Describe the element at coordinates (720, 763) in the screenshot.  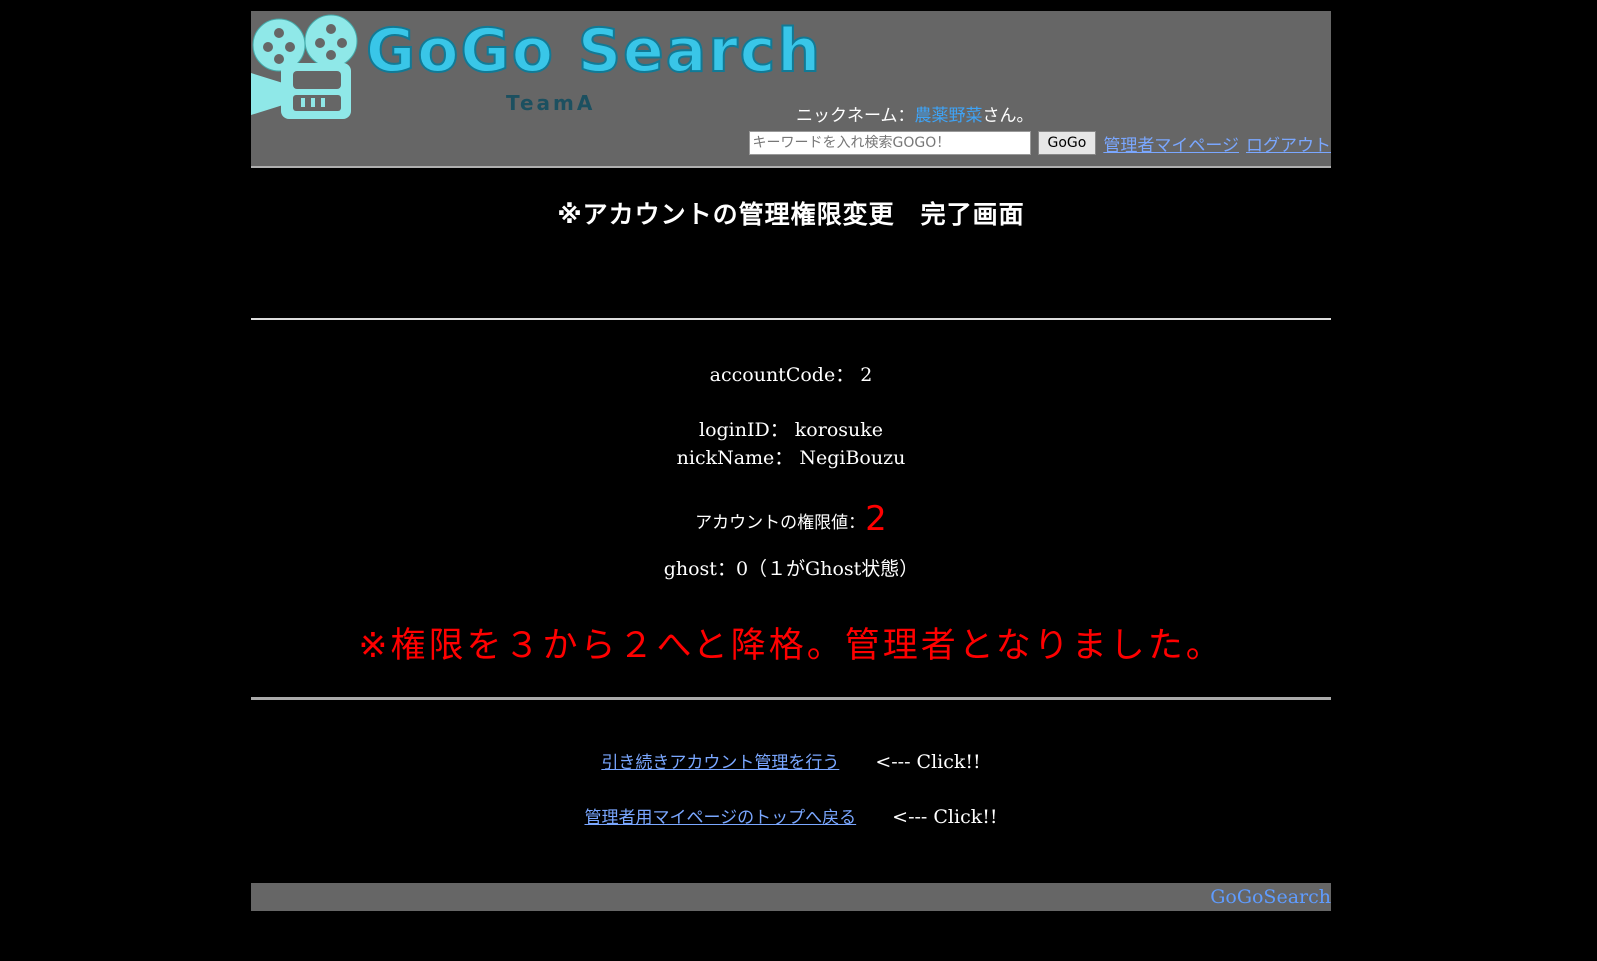
I see `continue-account-manage-link: 引き続きアカウント管理を行う` at that location.